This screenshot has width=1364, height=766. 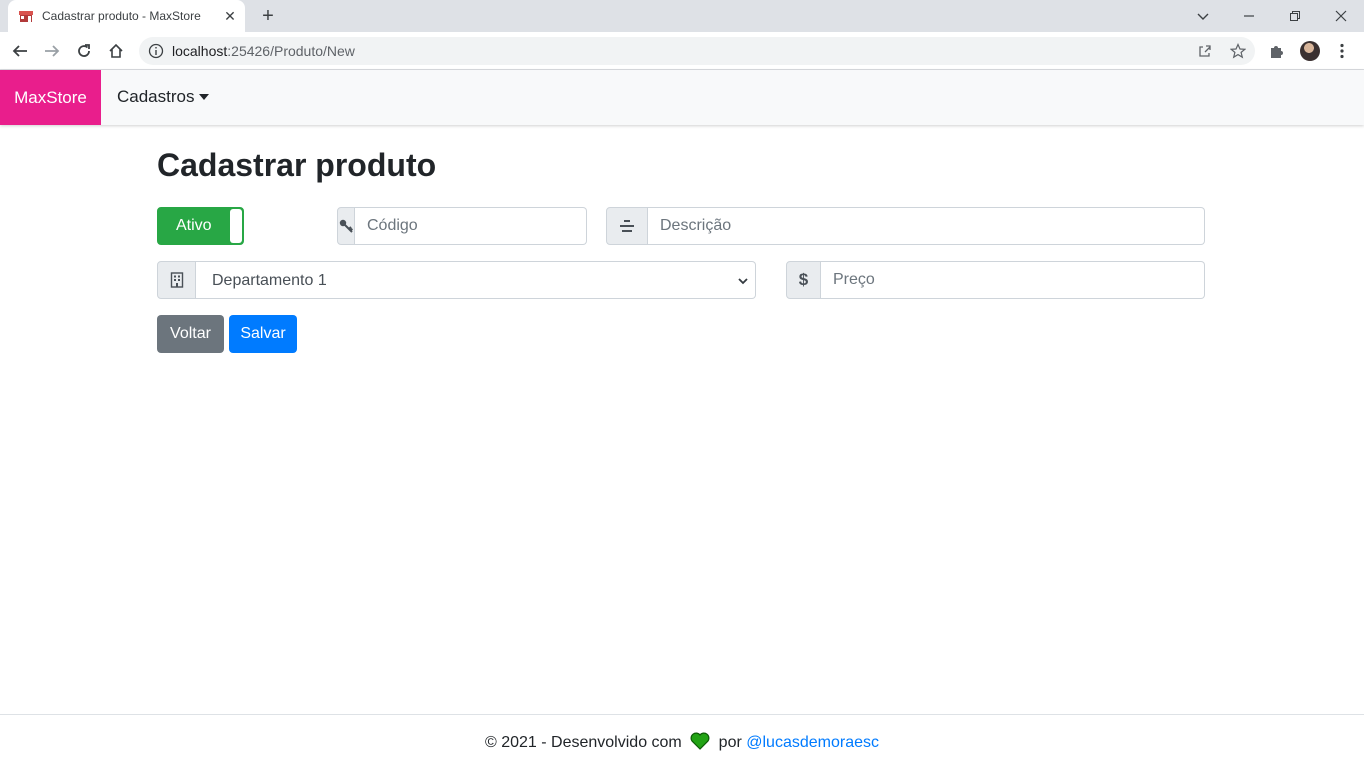 I want to click on profile-avatar, so click(x=1310, y=51).